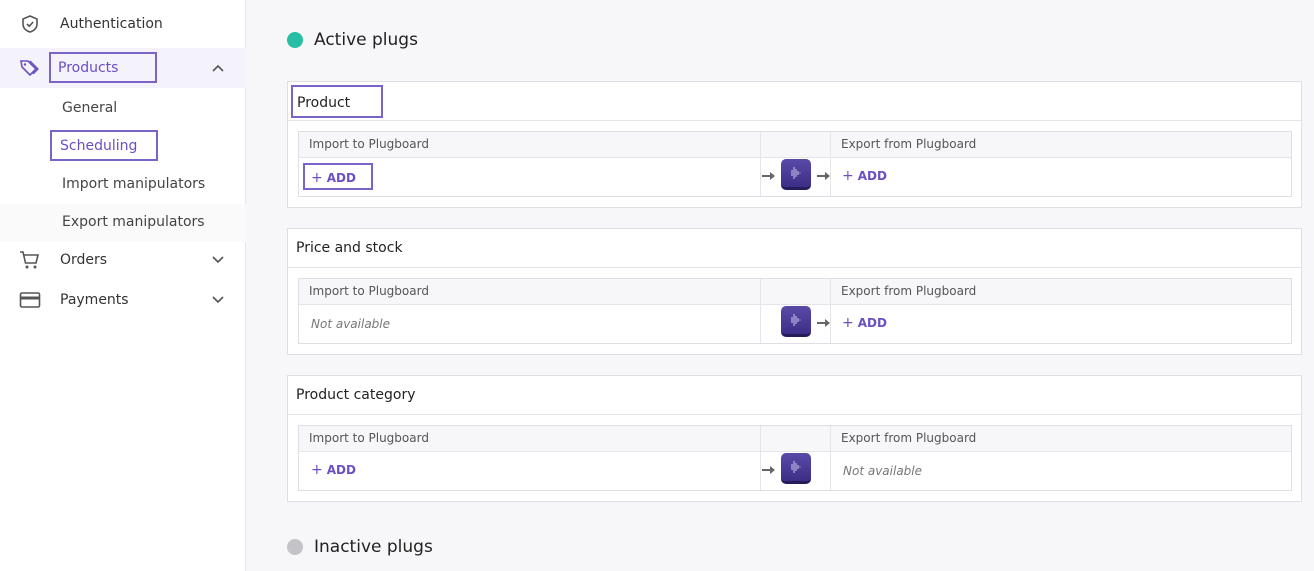  Describe the element at coordinates (99, 146) in the screenshot. I see `sidebar-subitem-label: Scheduling` at that location.